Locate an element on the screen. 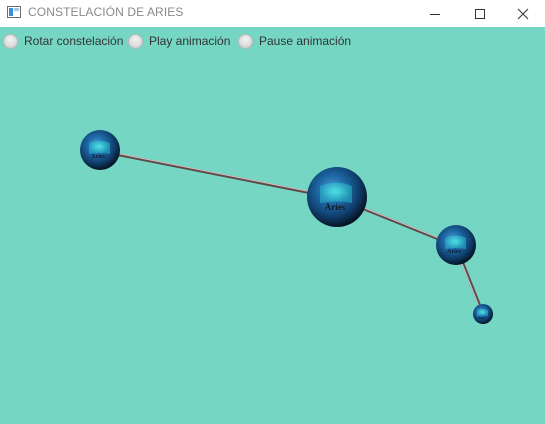 This screenshot has width=545, height=424. maximize-button is located at coordinates (480, 13).